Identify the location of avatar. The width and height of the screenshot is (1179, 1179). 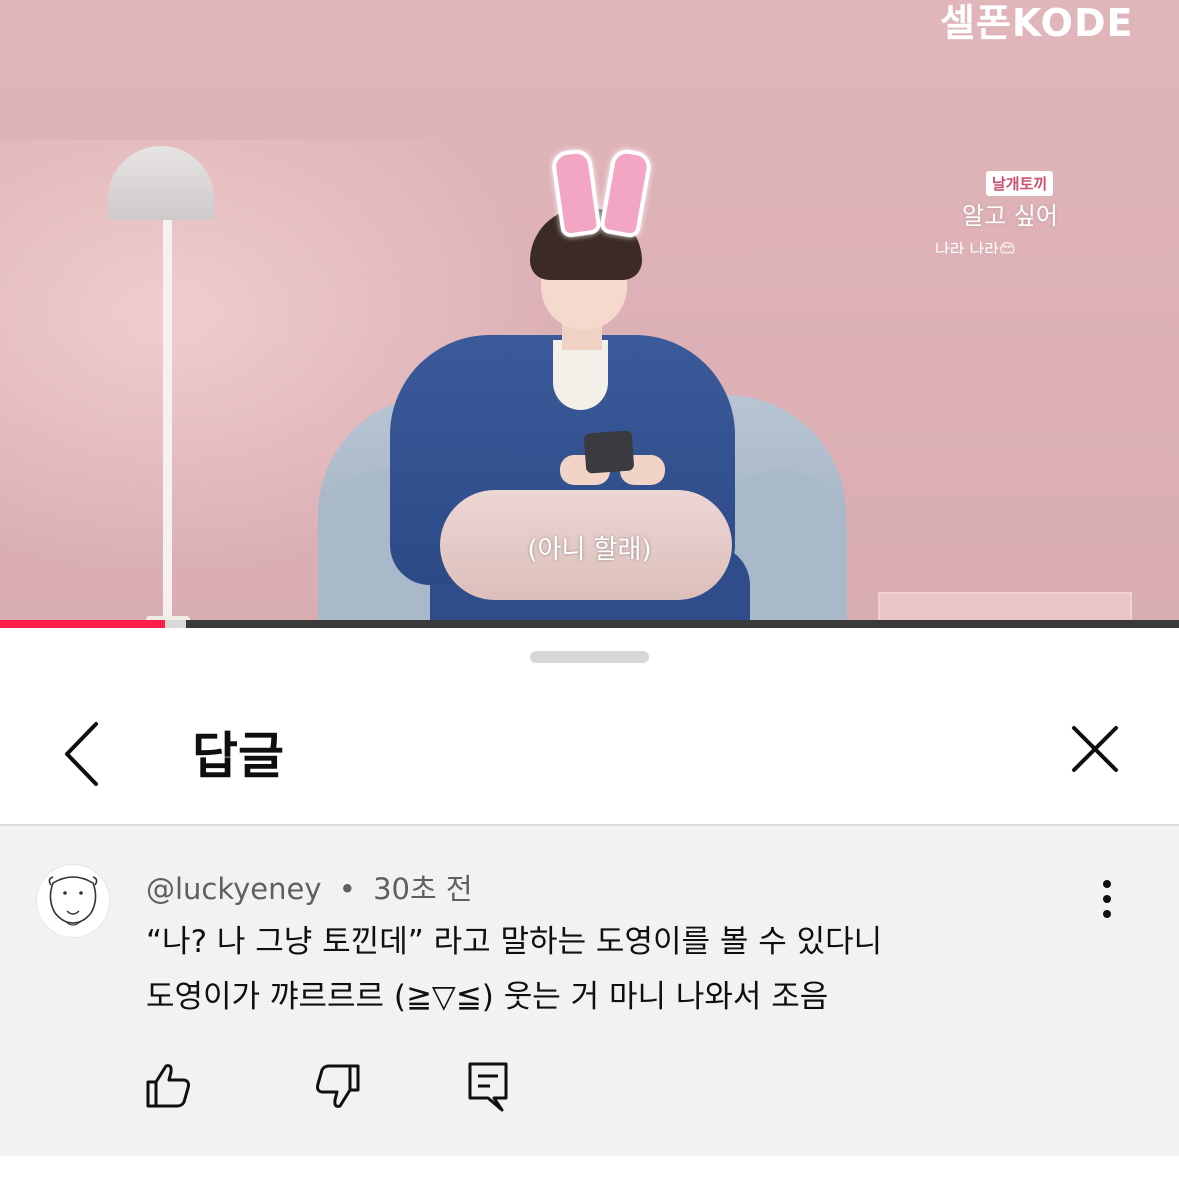
(73, 901).